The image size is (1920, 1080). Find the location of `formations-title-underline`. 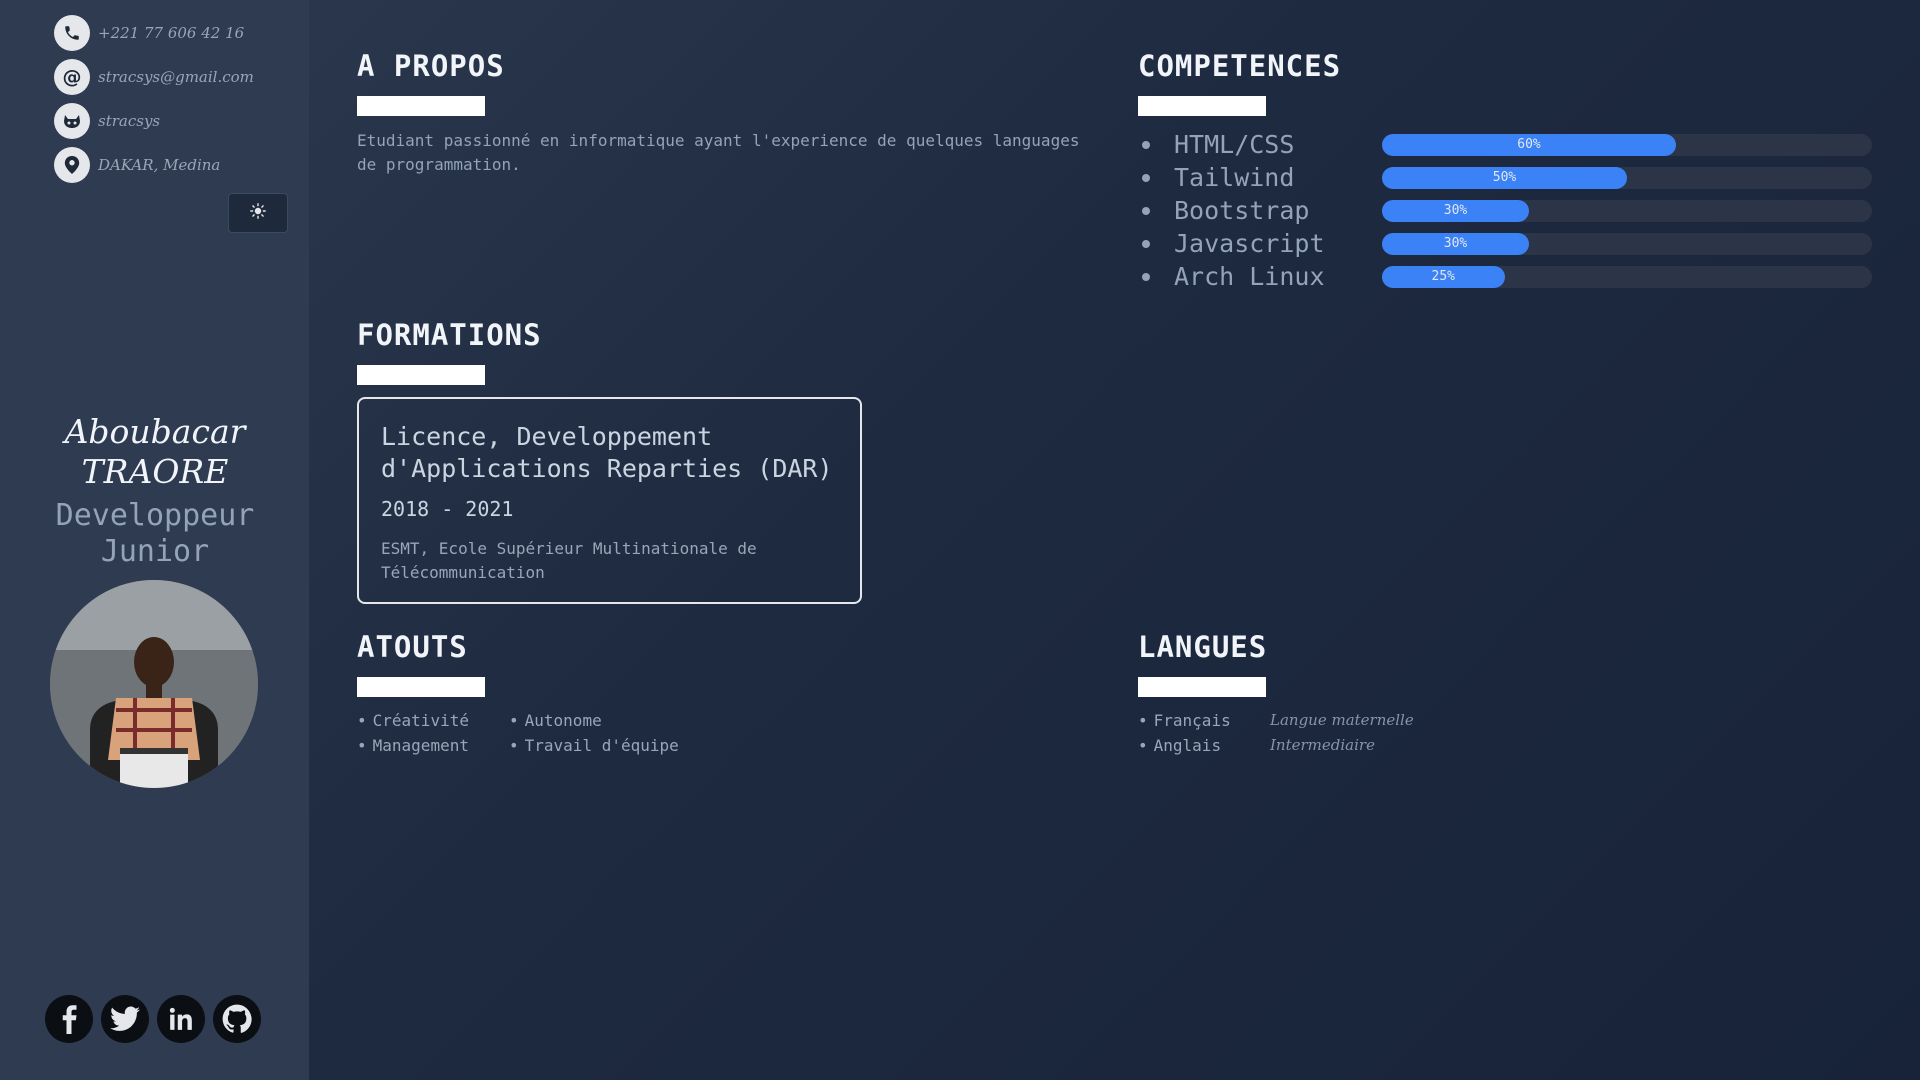

formations-title-underline is located at coordinates (421, 375).